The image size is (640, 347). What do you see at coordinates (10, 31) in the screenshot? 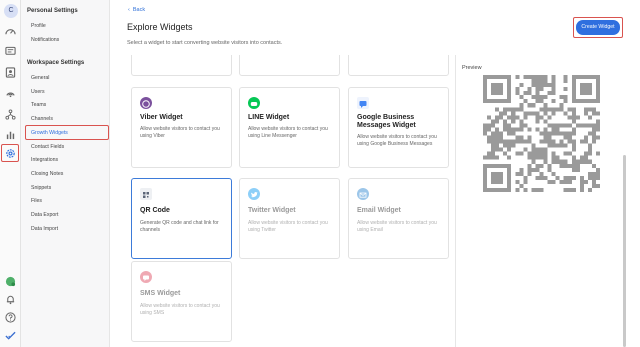
I see `dashboard-icon` at bounding box center [10, 31].